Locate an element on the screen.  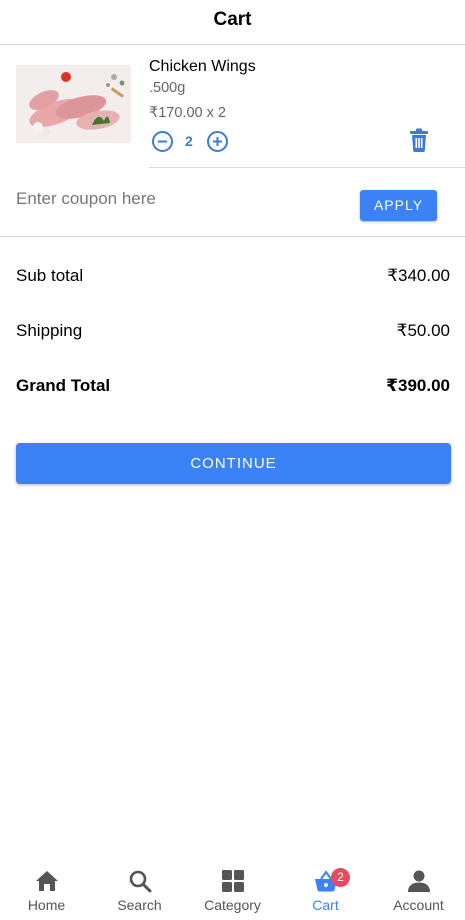
subtotal-value: ₹340.00 is located at coordinates (418, 275).